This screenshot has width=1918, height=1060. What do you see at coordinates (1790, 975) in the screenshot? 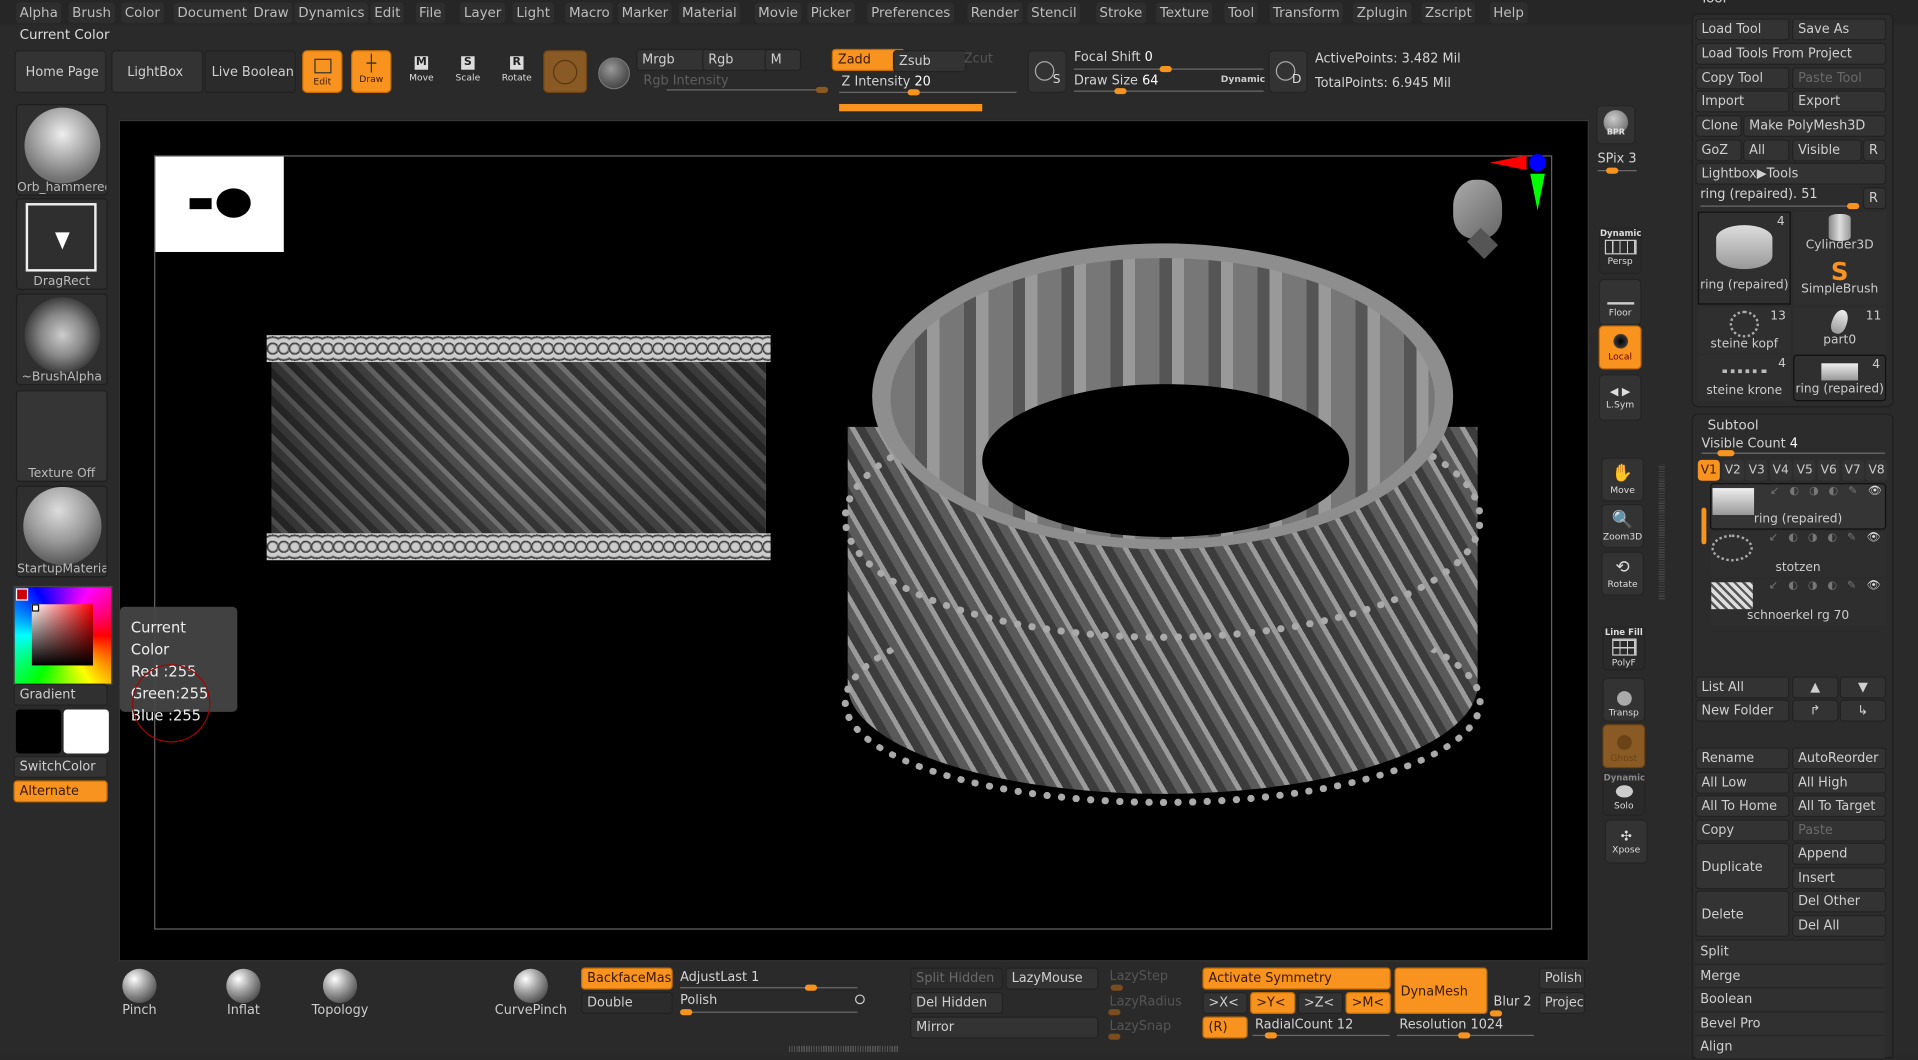
I see `section-merge: Merge` at bounding box center [1790, 975].